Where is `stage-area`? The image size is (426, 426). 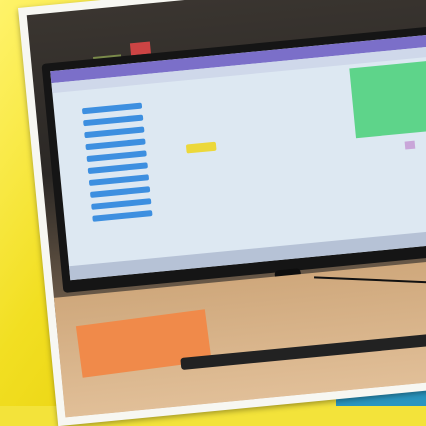 stage-area is located at coordinates (387, 99).